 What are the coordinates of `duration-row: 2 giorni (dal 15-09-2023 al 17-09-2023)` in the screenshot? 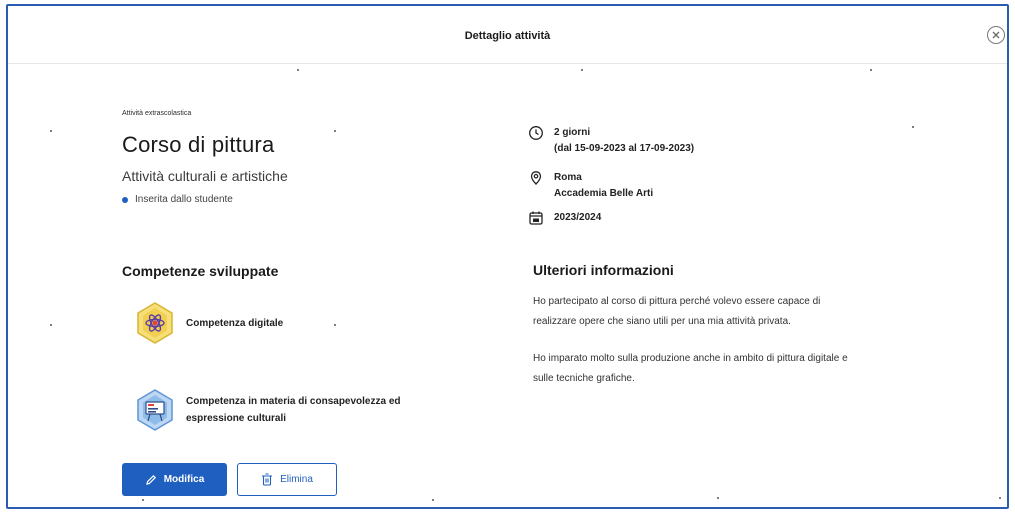 It's located at (611, 141).